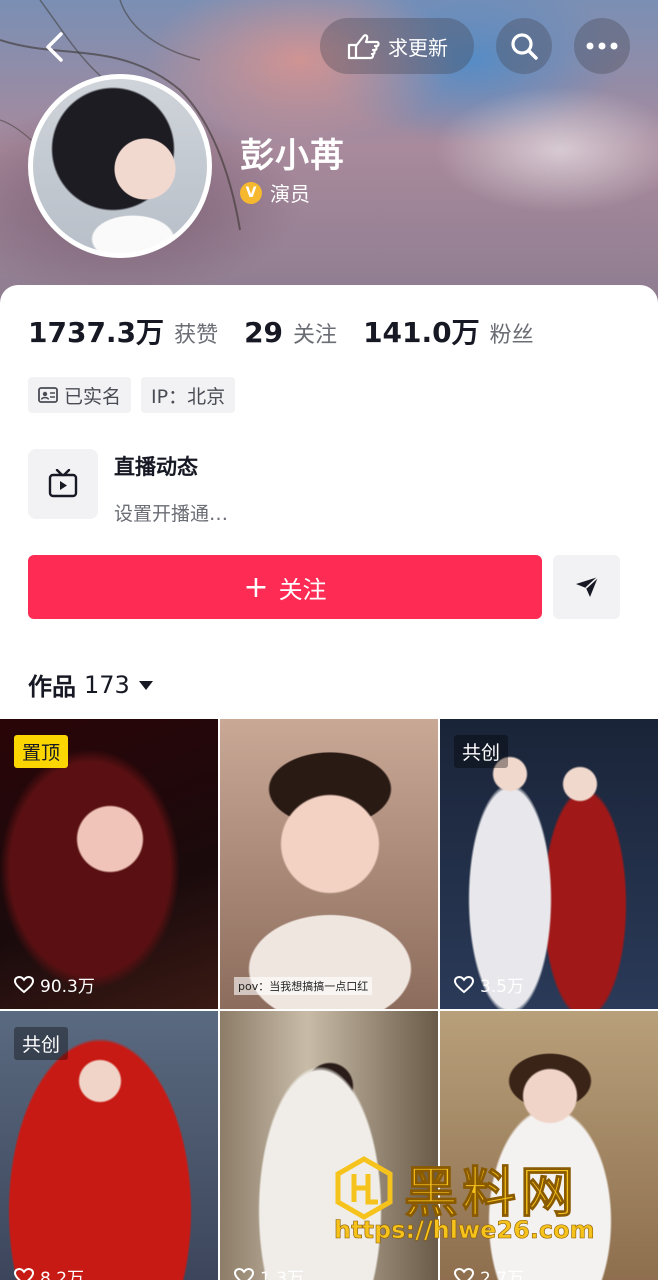 Image resolution: width=658 pixels, height=1280 pixels. Describe the element at coordinates (107, 684) in the screenshot. I see `works-count: 173` at that location.